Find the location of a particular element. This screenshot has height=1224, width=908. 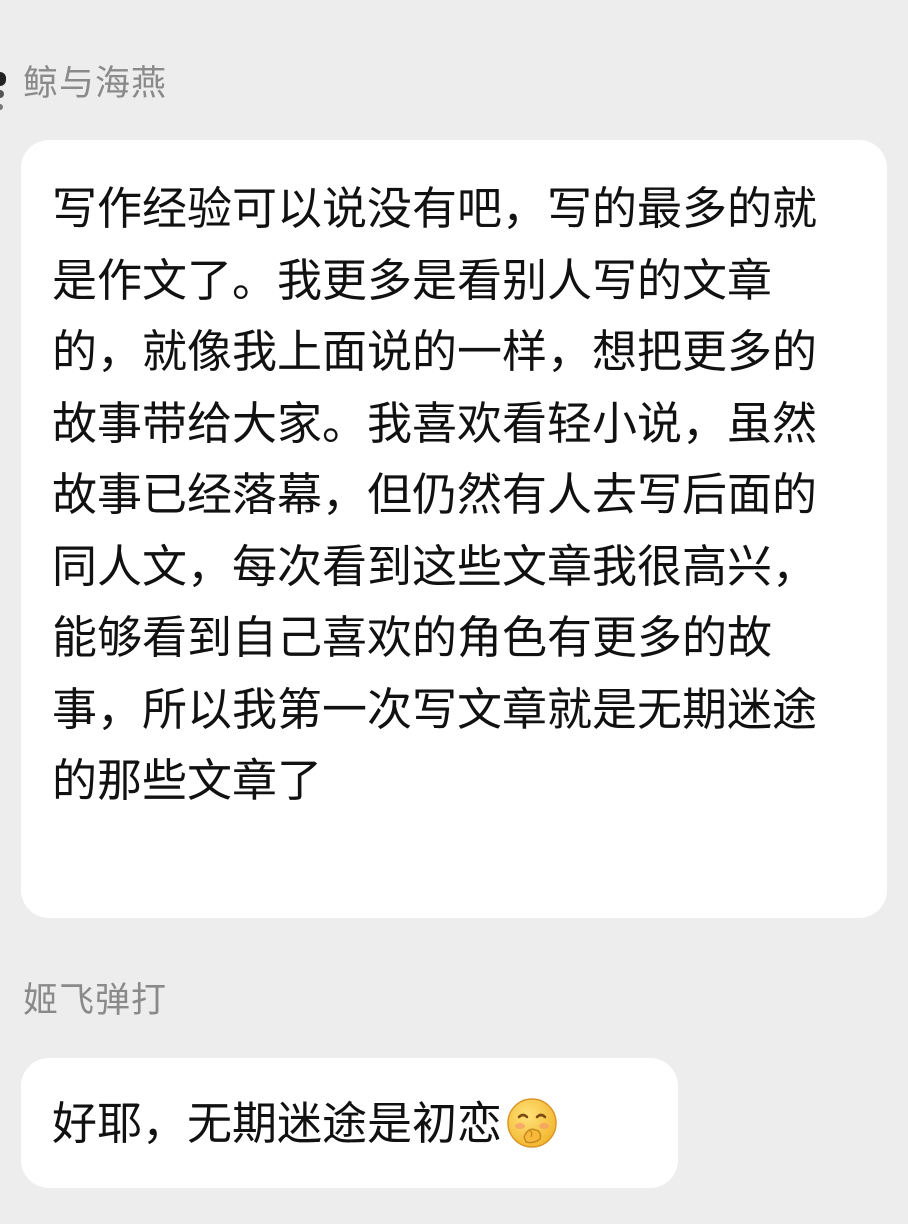

message-text-content: 好耶，无期迷途是初恋 is located at coordinates (277, 1123).